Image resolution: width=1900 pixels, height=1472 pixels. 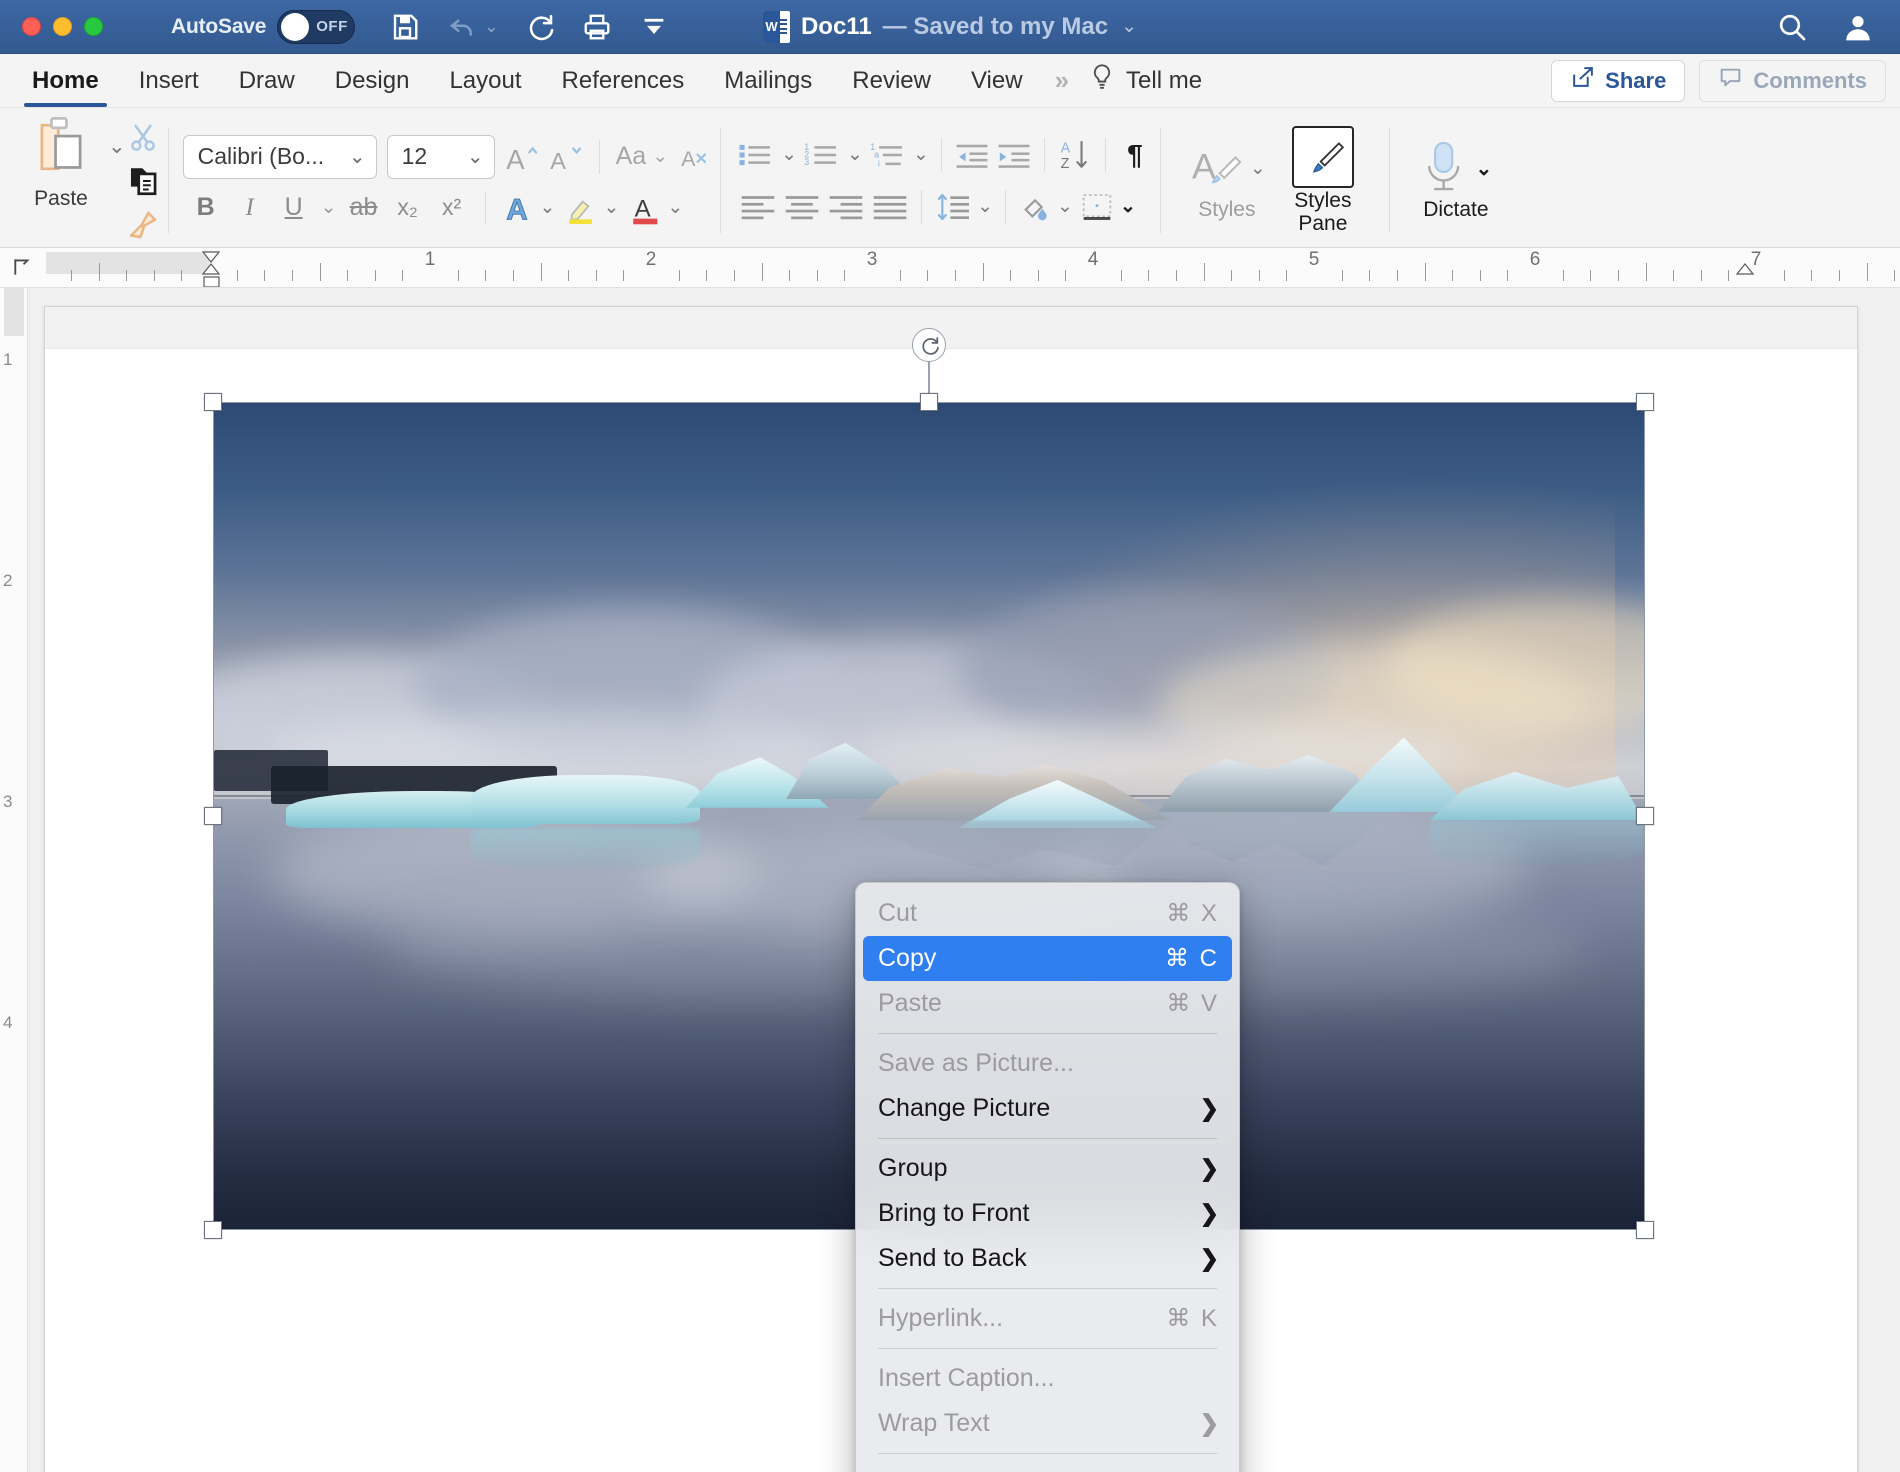 I want to click on numbering-chevron-down-icon: ⌄, so click(x=855, y=154).